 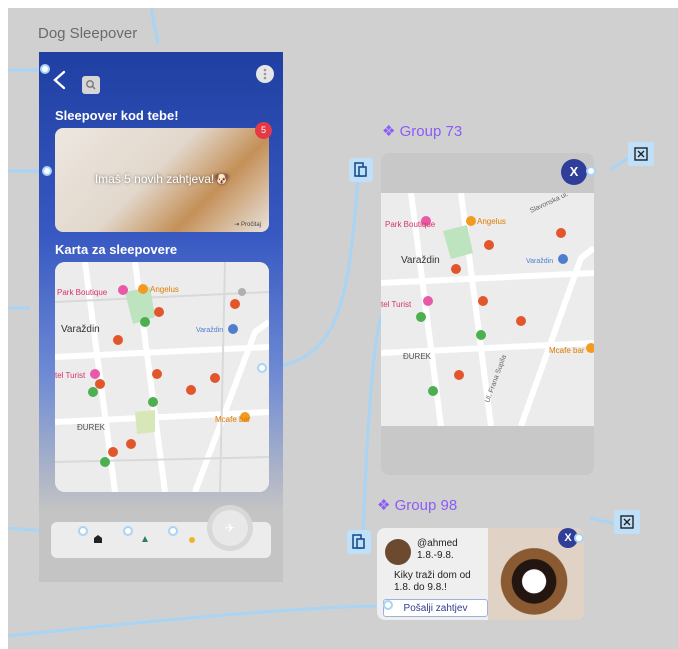 What do you see at coordinates (263, 130) in the screenshot?
I see `notification-badge: 5` at bounding box center [263, 130].